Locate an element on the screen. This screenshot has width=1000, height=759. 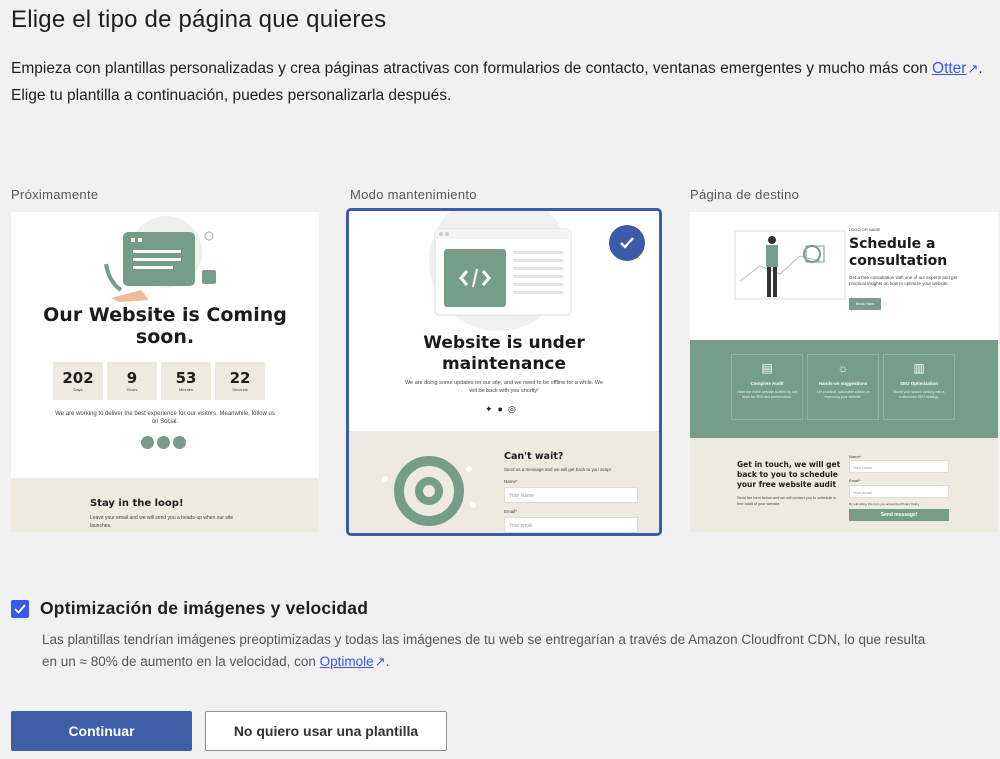
facebook-icon is located at coordinates (163, 442).